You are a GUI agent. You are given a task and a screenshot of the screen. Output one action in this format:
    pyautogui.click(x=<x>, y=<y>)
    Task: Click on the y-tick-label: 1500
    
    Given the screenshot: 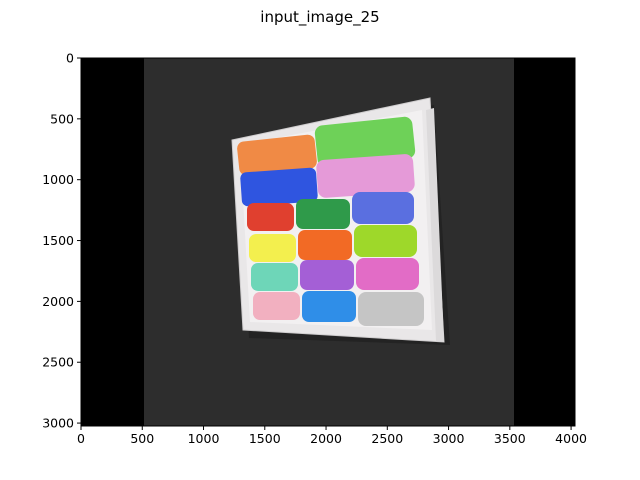 What is the action you would take?
    pyautogui.click(x=58, y=240)
    